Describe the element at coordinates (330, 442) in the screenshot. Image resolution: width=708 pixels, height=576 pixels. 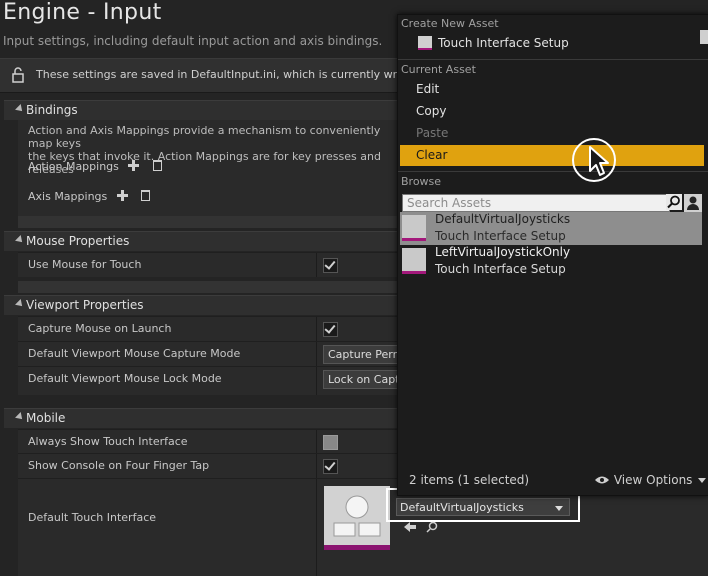
I see `always-show-touch-checkbox` at that location.